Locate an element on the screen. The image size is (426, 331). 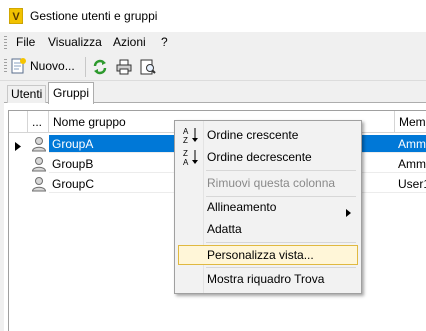
menu-item-label: Allineamento is located at coordinates (242, 207).